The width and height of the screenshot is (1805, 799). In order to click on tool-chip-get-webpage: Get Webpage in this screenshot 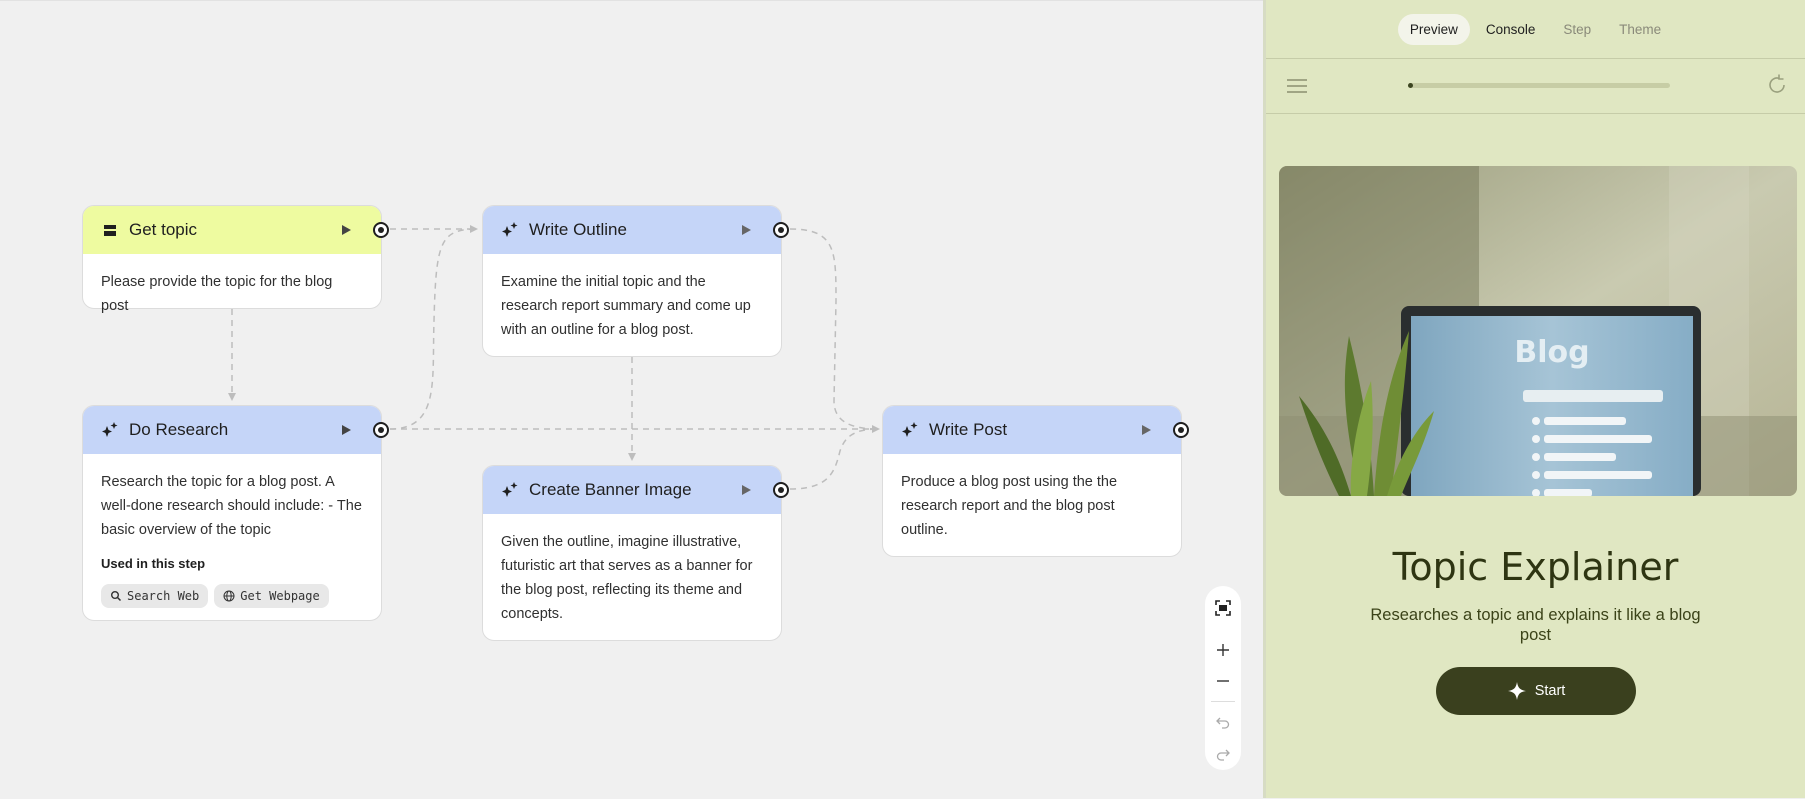, I will do `click(271, 596)`.